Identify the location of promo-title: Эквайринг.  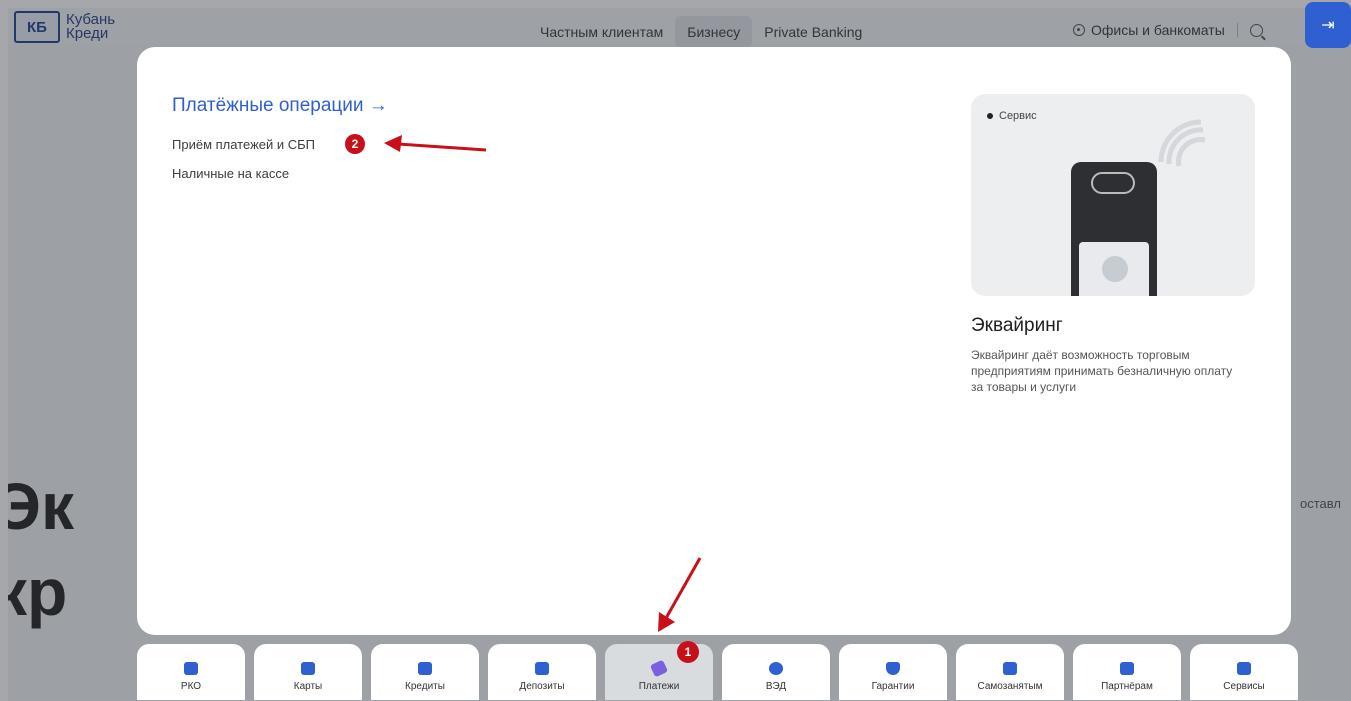
(1017, 326).